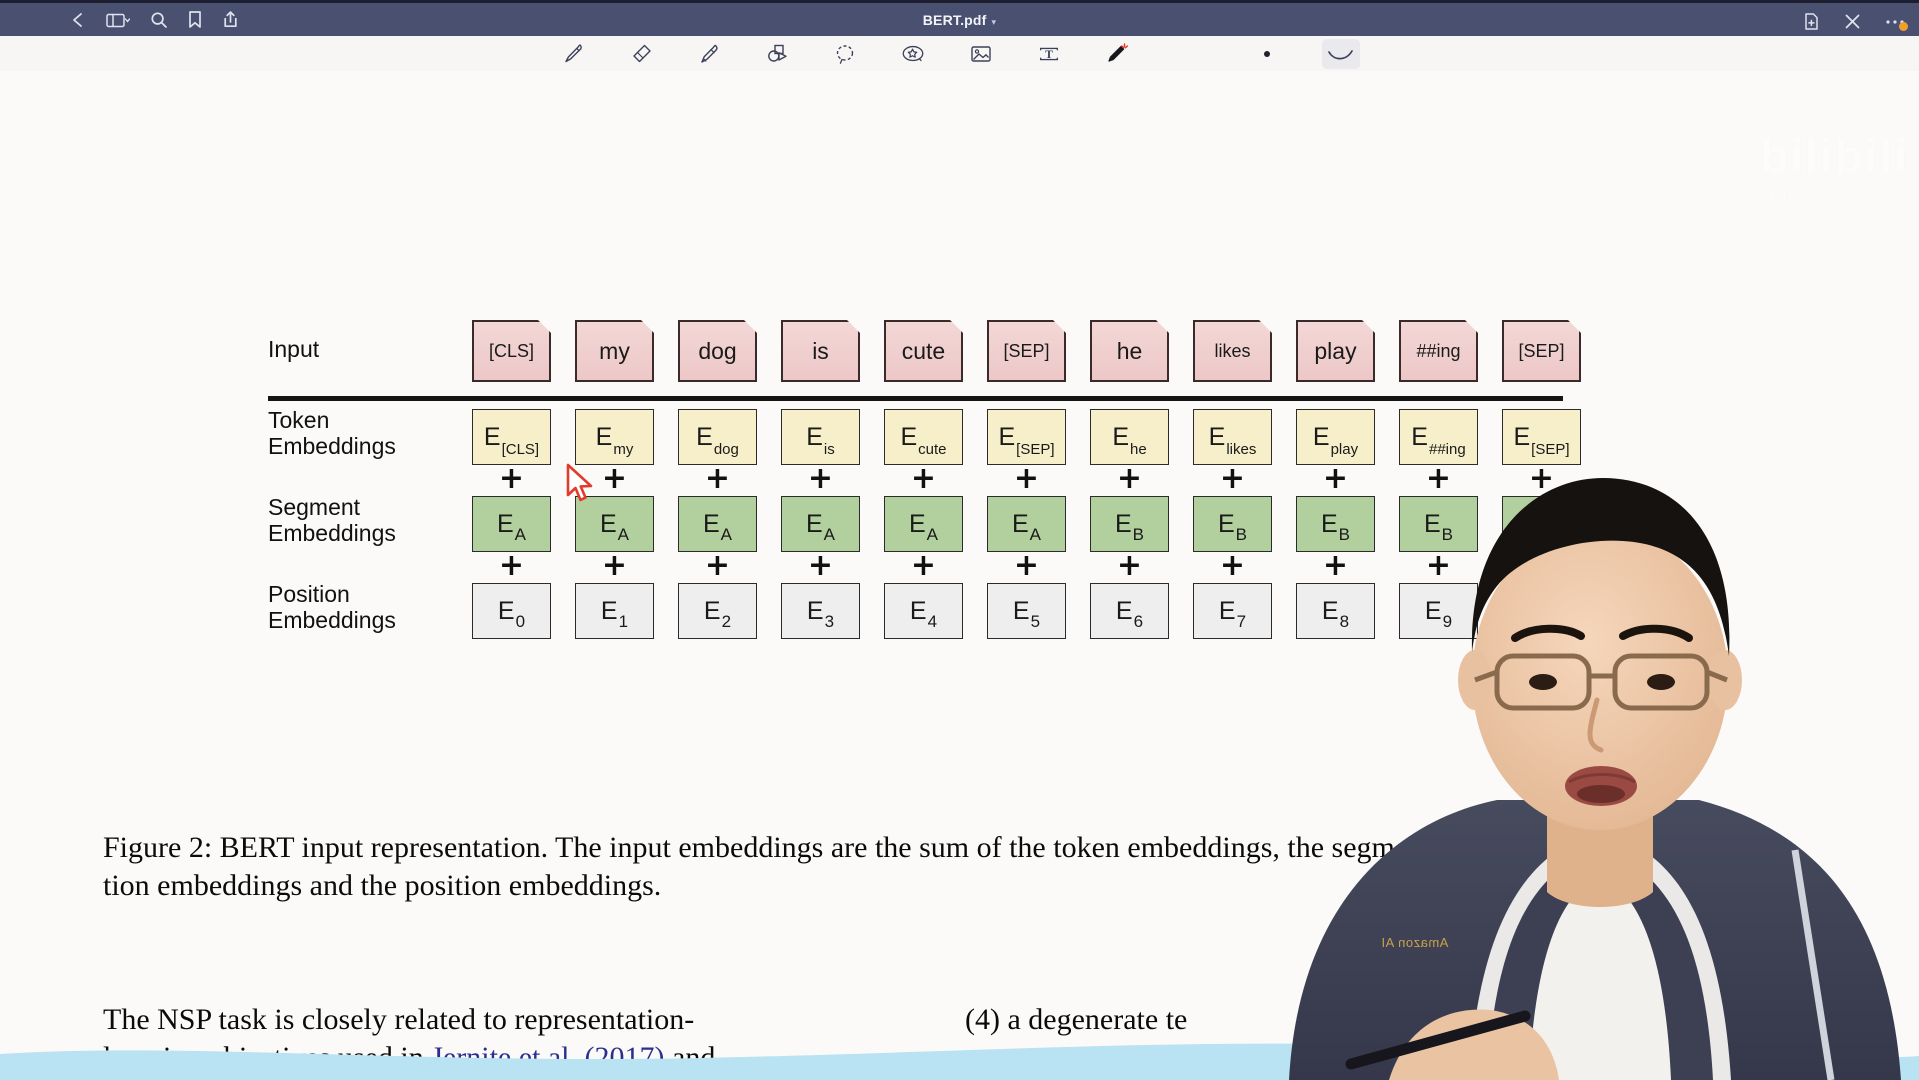 The width and height of the screenshot is (1919, 1080). I want to click on row-label-segment-line2: Embeddings, so click(332, 532).